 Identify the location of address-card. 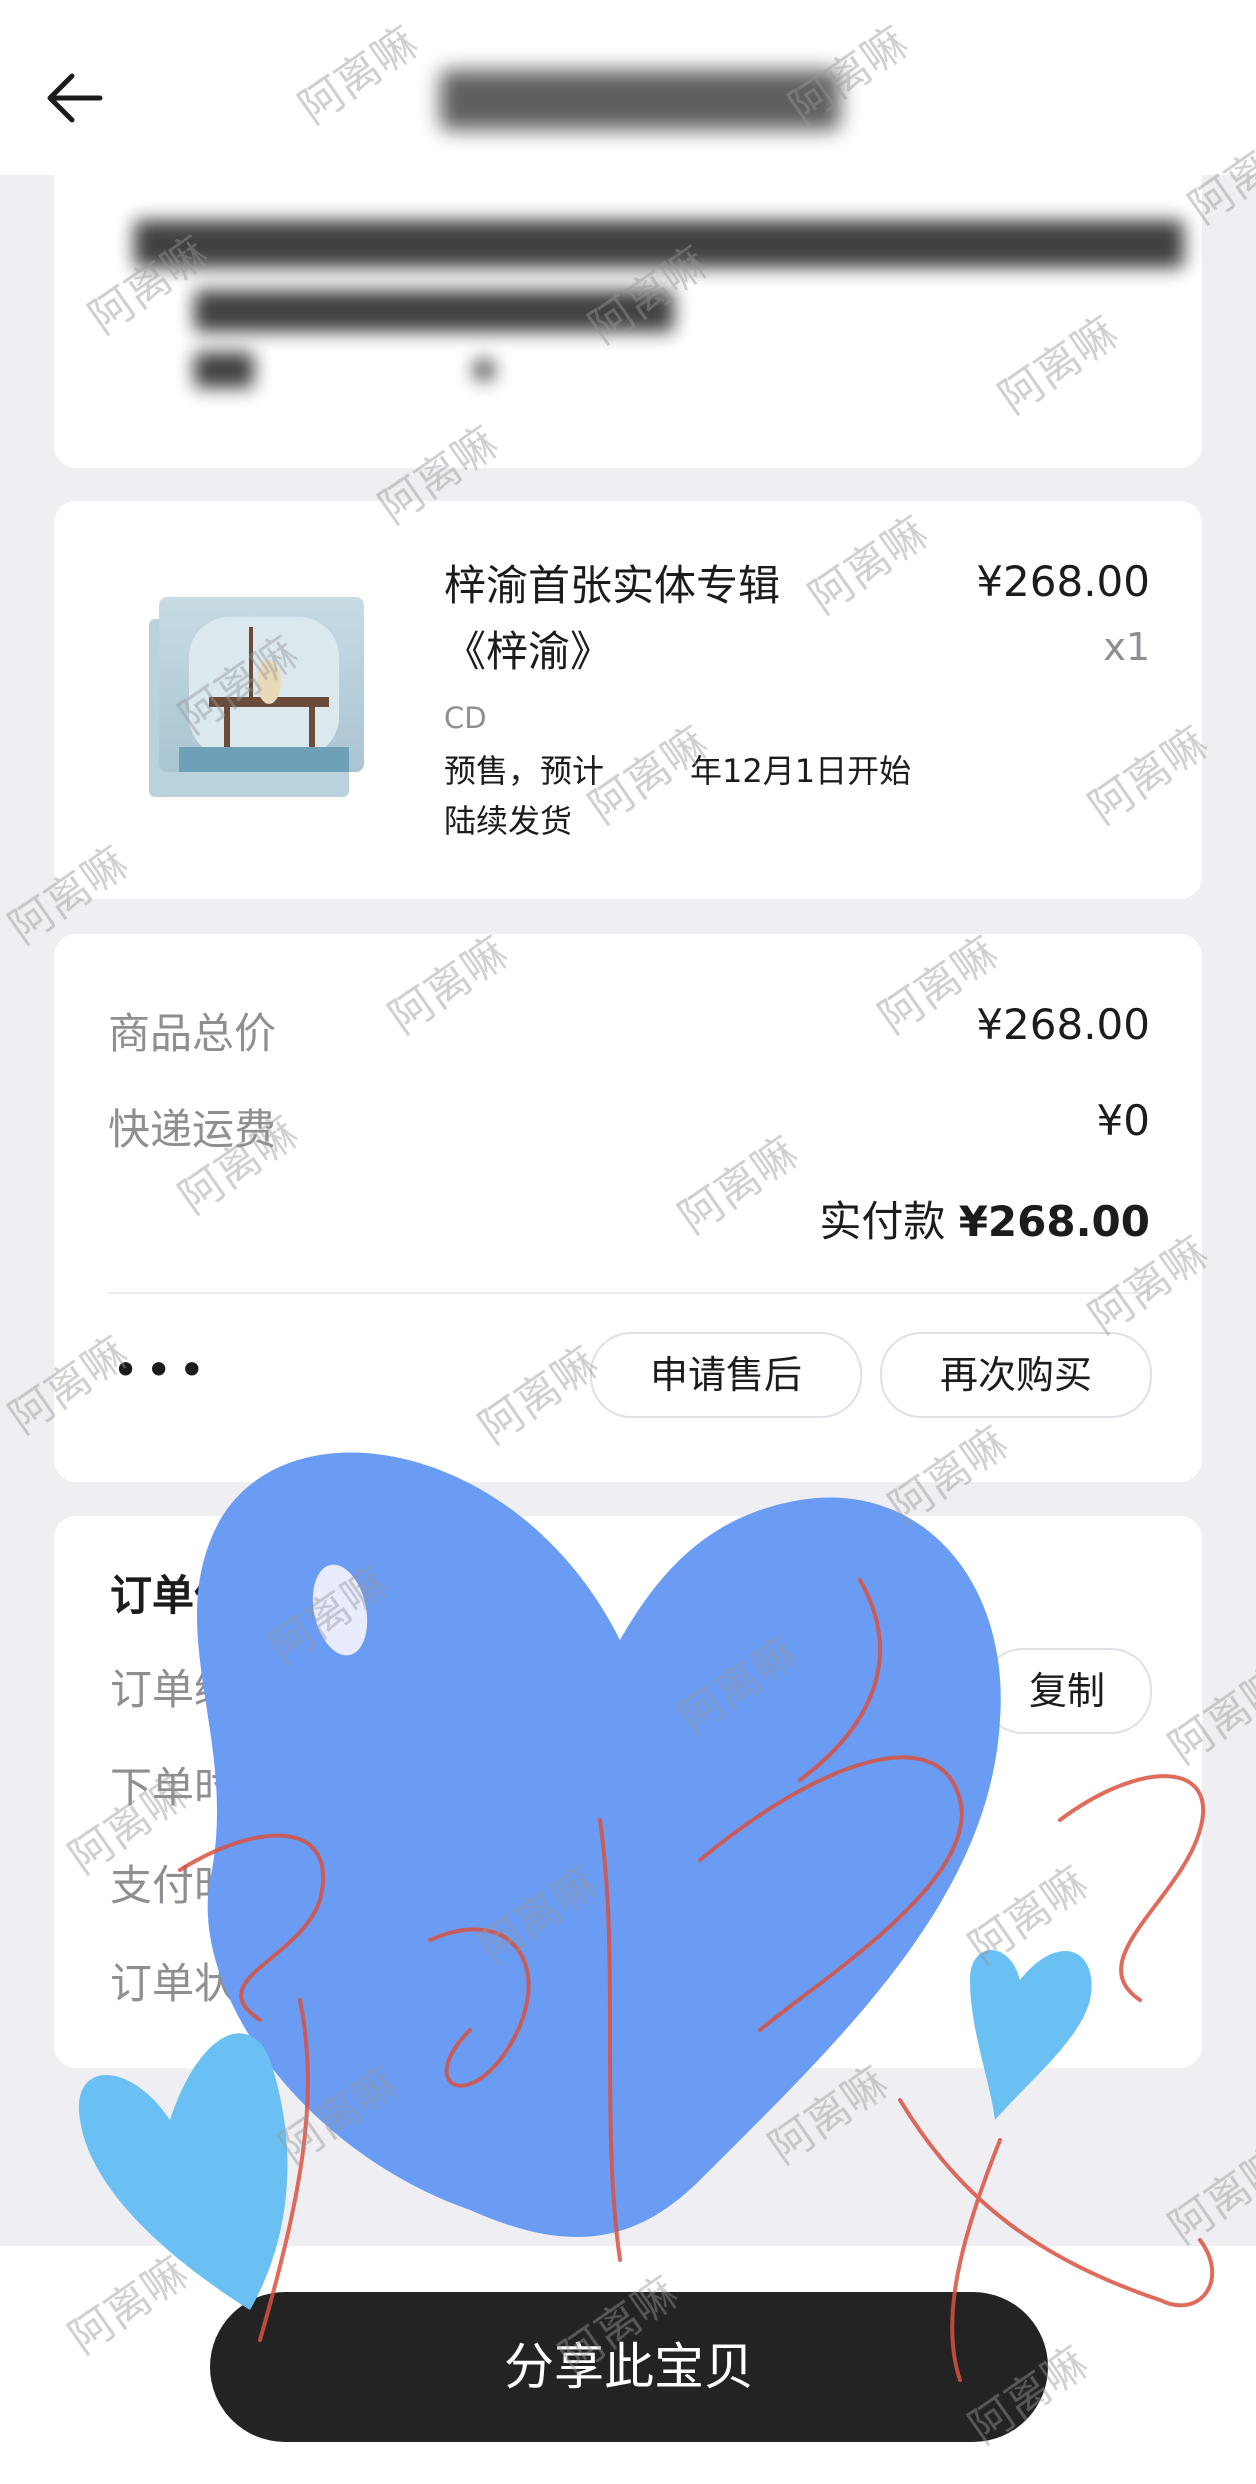
(628, 309).